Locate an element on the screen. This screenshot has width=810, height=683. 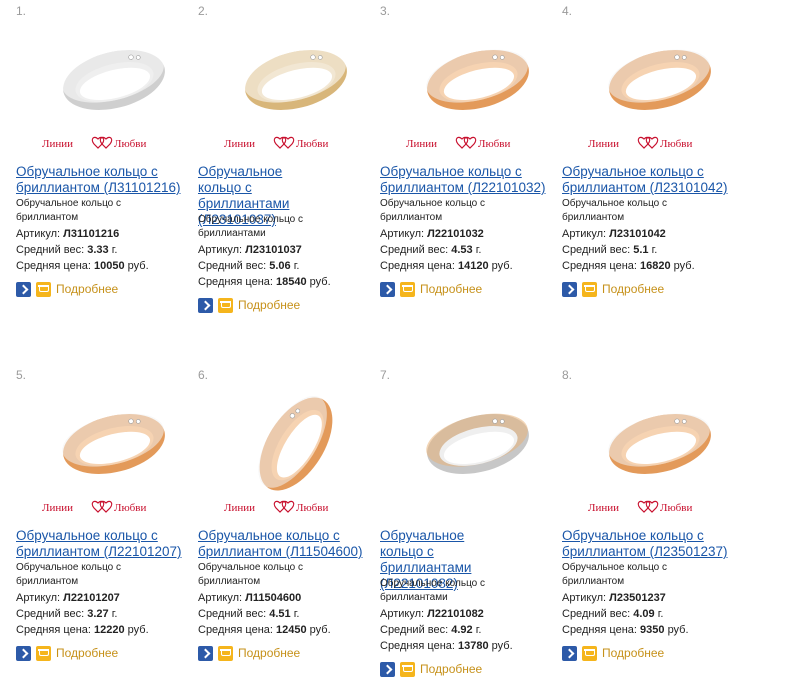
weight-value: 4.09 is located at coordinates (644, 614).